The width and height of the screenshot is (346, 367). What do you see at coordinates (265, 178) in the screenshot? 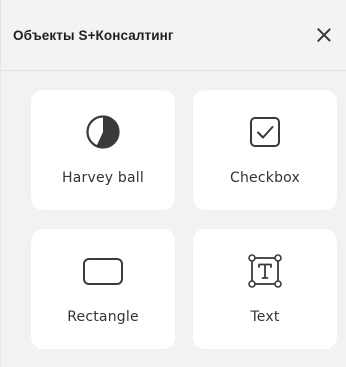
I see `checkbox-label: Checkbox` at bounding box center [265, 178].